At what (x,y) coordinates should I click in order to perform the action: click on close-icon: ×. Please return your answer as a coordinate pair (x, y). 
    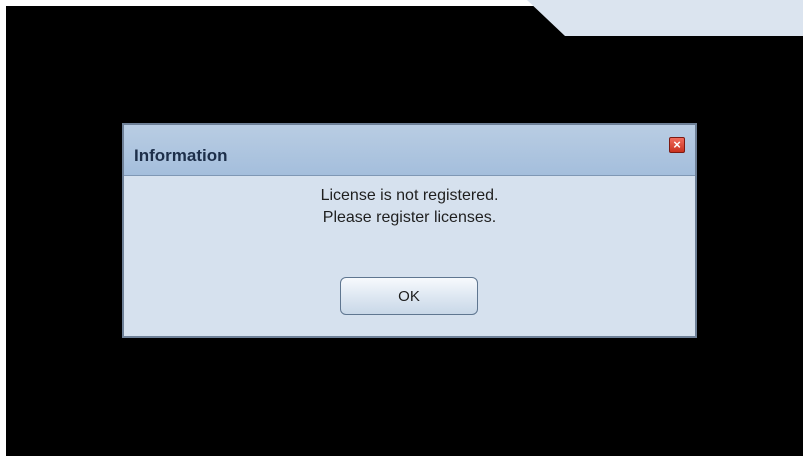
    Looking at the image, I should click on (677, 145).